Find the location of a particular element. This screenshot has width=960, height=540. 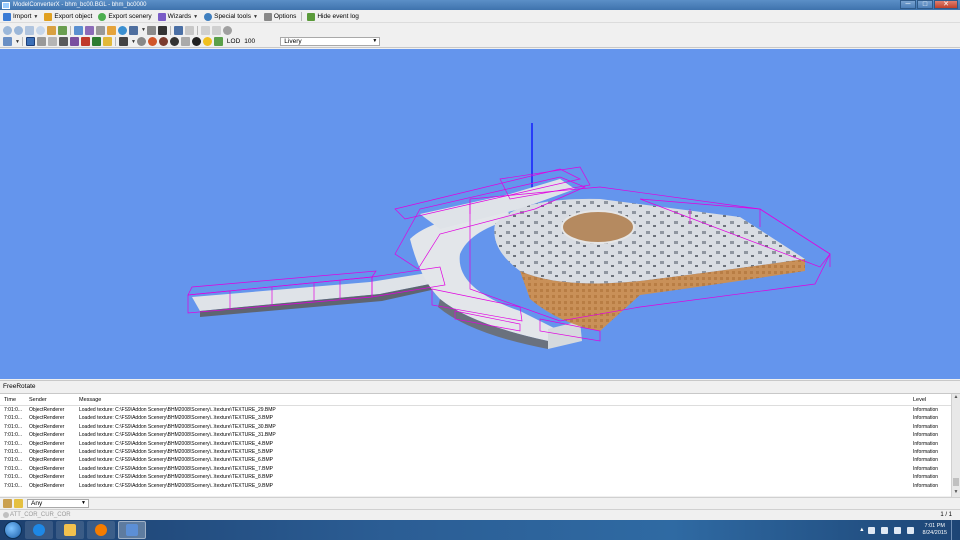

volume-icon is located at coordinates (910, 530).